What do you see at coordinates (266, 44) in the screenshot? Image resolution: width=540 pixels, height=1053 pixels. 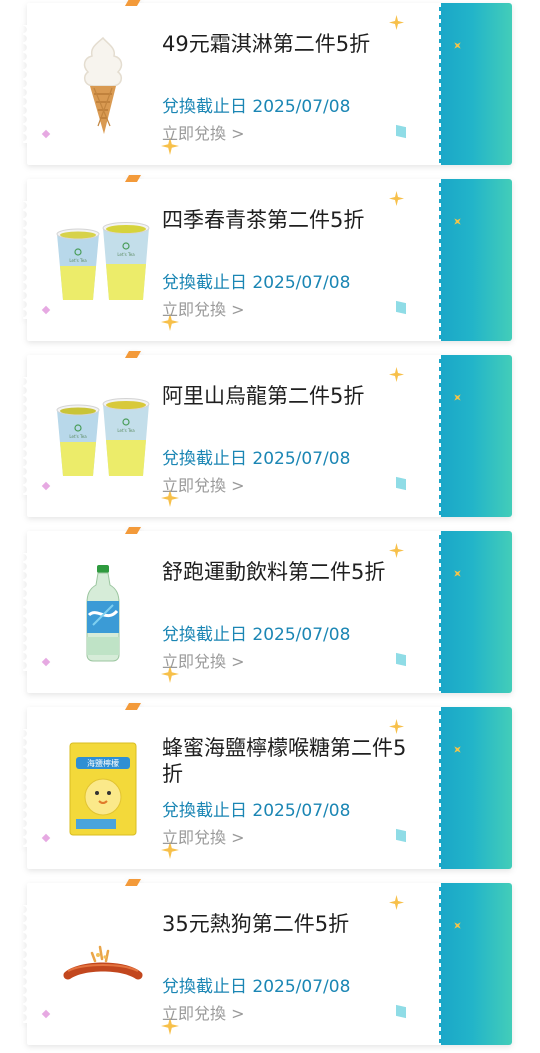 I see `coupon-title: 49元霜淇淋第二件5折` at bounding box center [266, 44].